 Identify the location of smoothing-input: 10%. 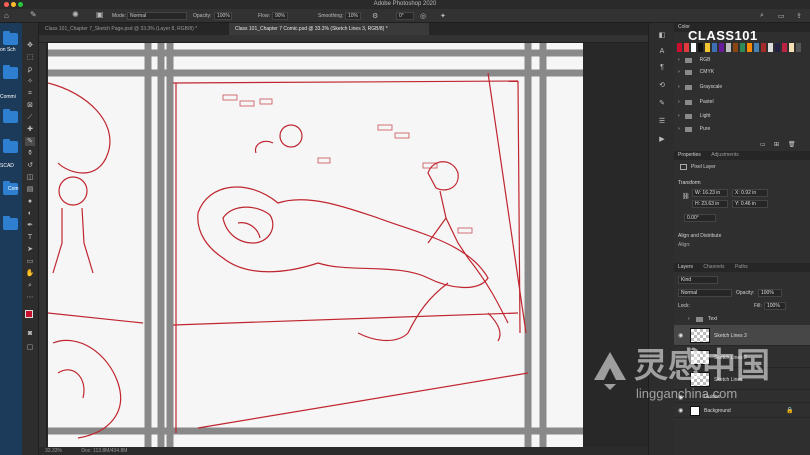
(353, 16).